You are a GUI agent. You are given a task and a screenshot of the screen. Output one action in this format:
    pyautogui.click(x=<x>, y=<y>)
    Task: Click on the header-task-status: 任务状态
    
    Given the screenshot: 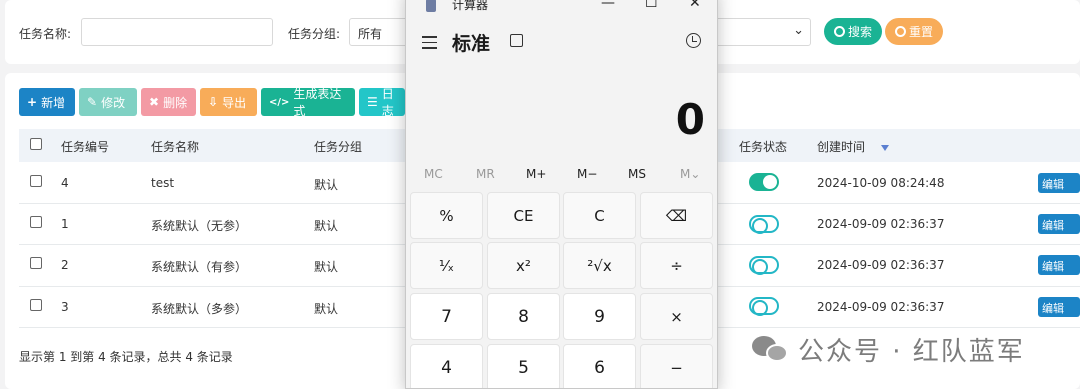 What is the action you would take?
    pyautogui.click(x=763, y=146)
    